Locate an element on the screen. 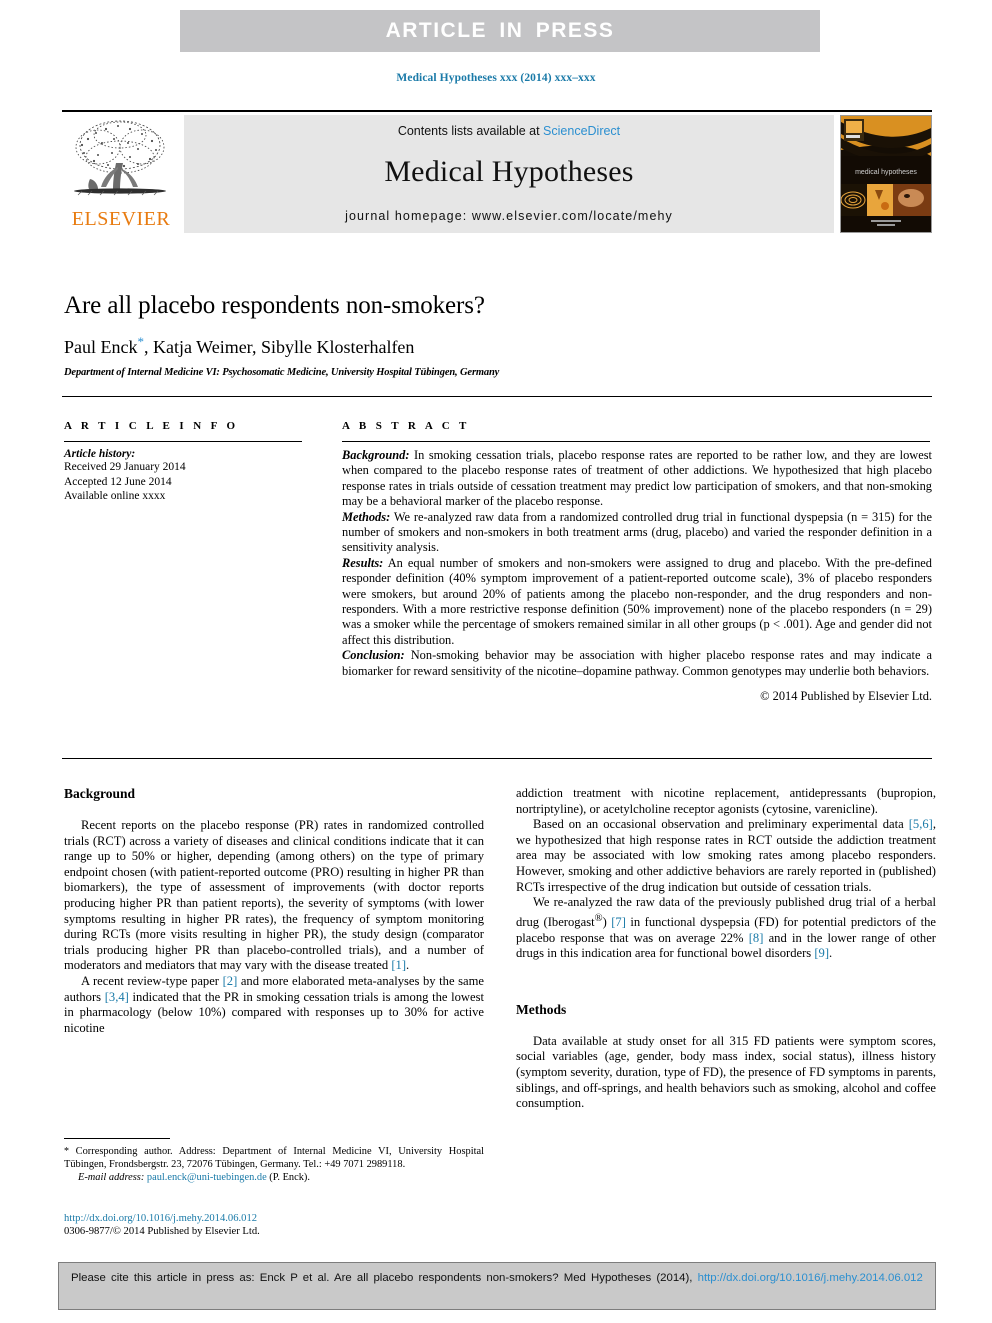 This screenshot has width=992, height=1323. abstract-label-background: Background: is located at coordinates (376, 455).